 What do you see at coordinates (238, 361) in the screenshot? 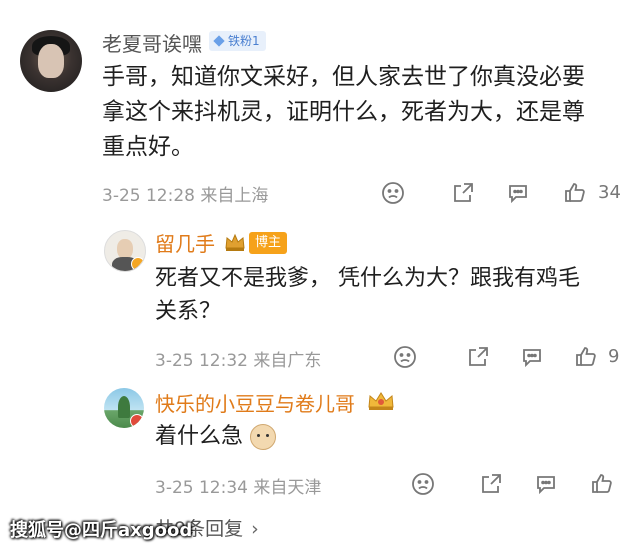
I see `reply-meta: 3-25 12:32 来自广东` at bounding box center [238, 361].